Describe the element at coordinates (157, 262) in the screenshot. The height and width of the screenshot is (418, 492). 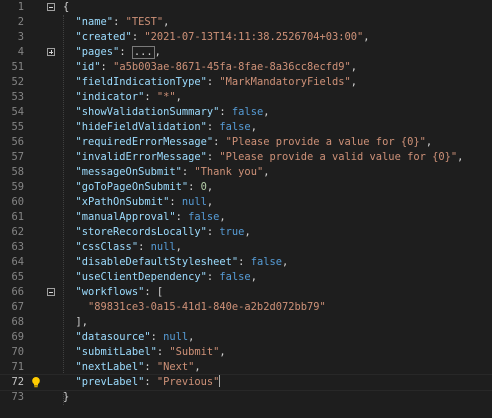
I see `code-token: "disableDefaultStylesheet"` at that location.